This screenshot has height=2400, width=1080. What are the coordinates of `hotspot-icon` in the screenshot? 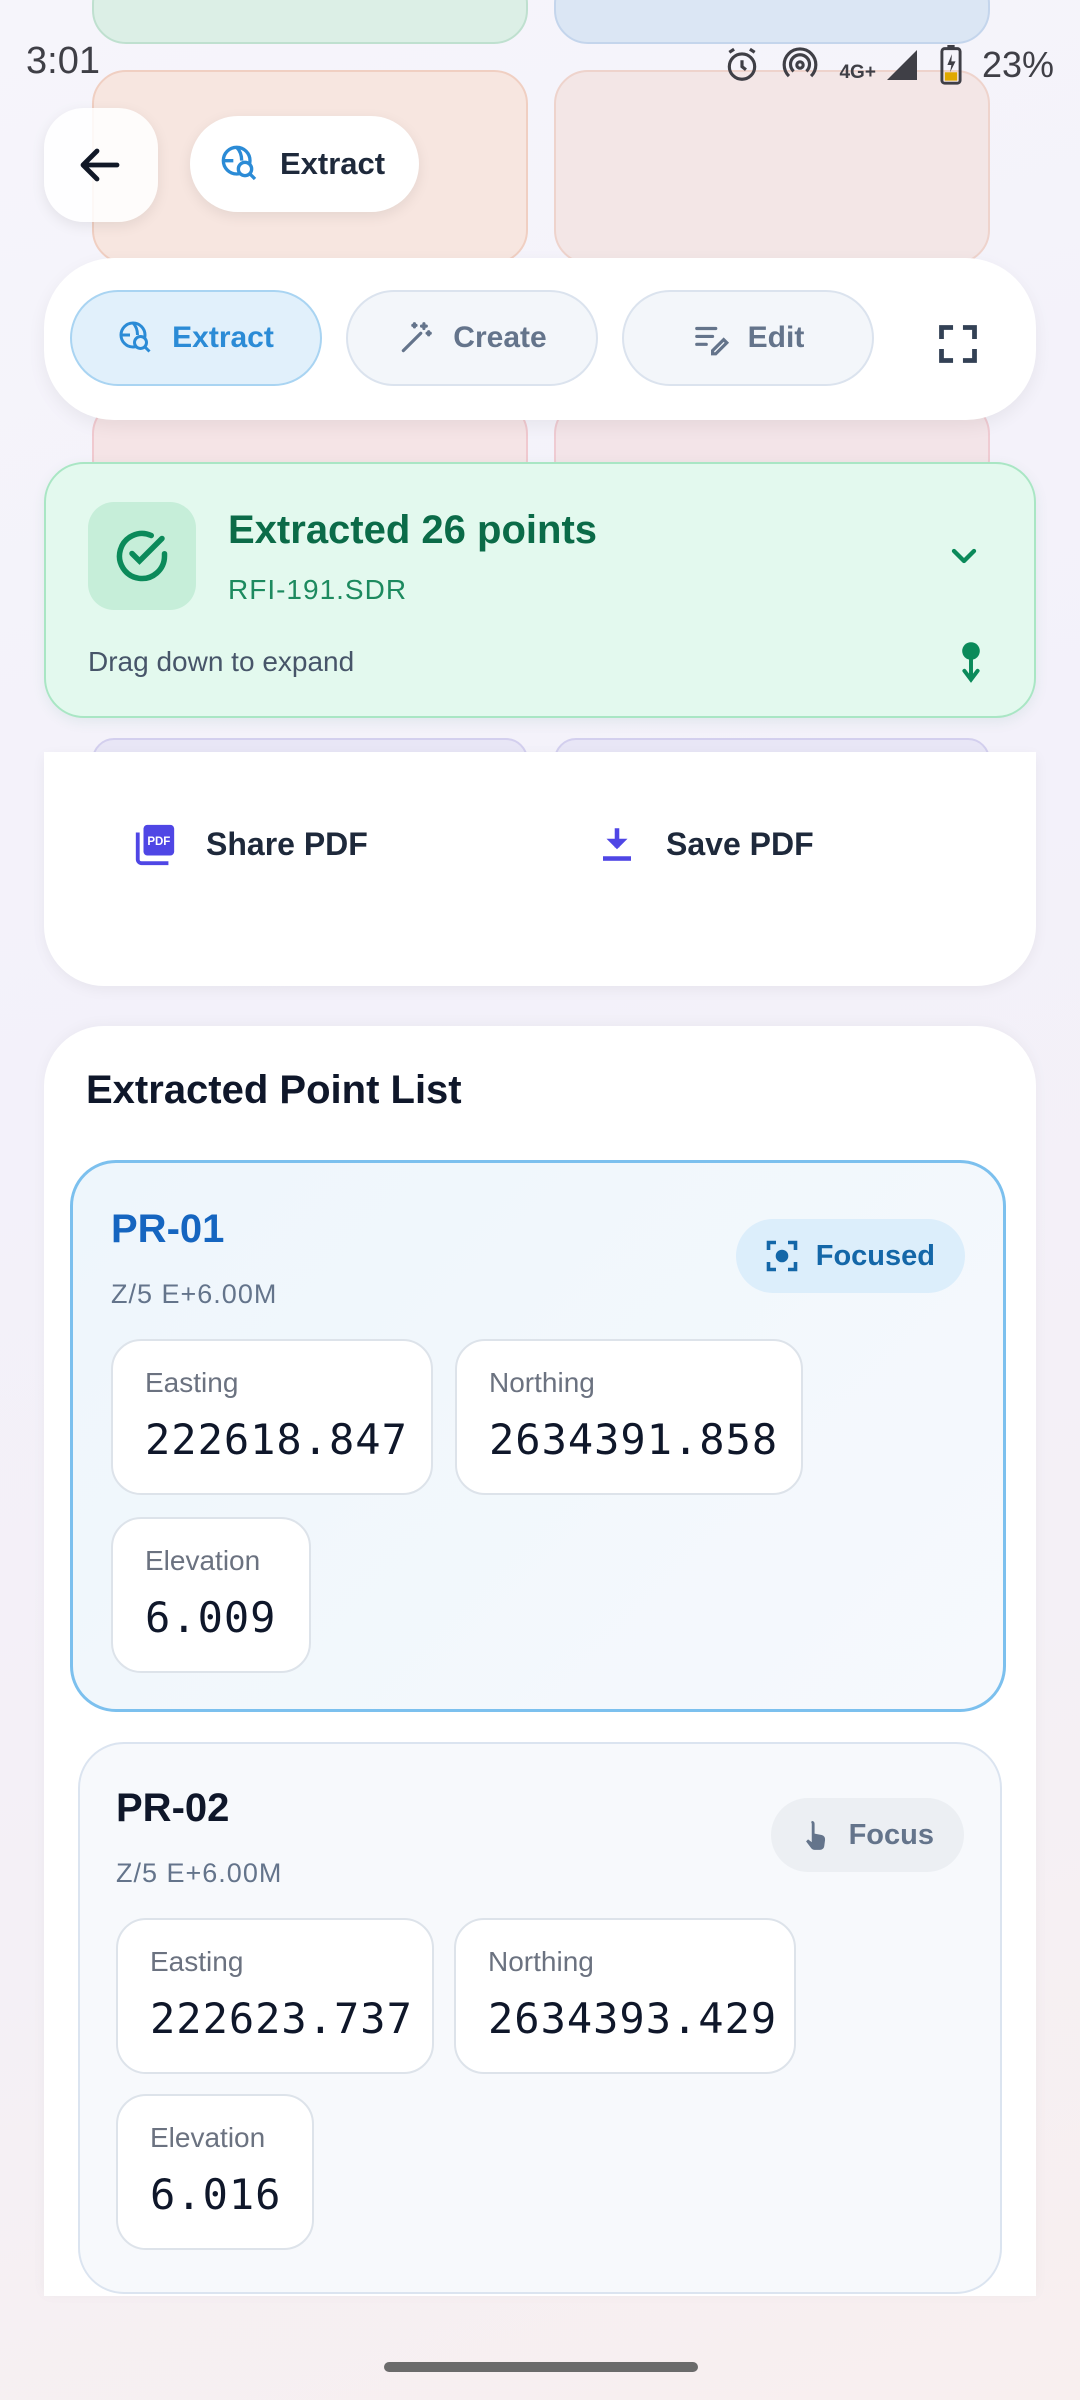 It's located at (800, 62).